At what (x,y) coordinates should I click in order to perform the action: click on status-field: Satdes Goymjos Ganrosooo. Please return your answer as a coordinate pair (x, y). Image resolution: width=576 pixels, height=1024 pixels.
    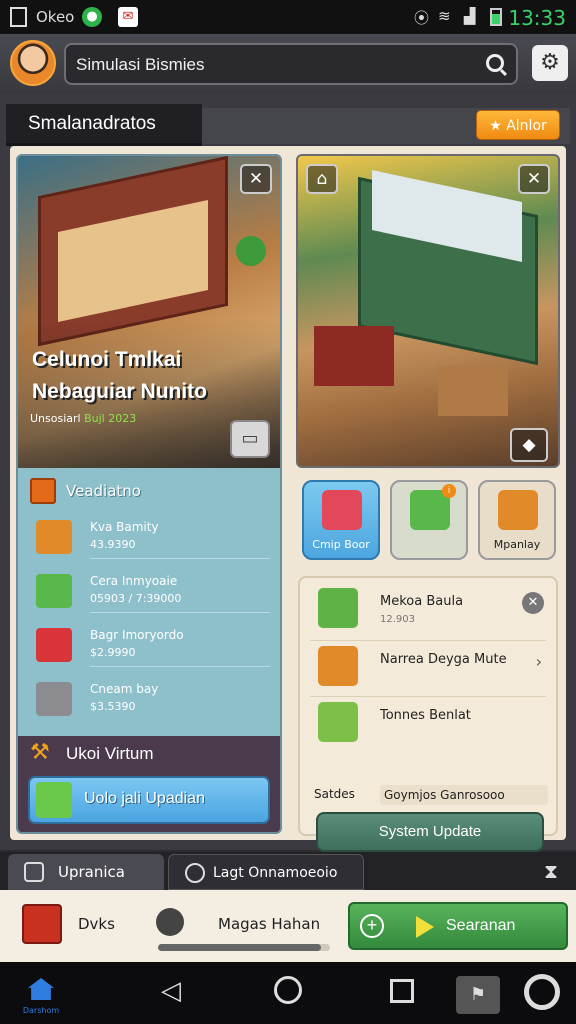
    Looking at the image, I should click on (429, 795).